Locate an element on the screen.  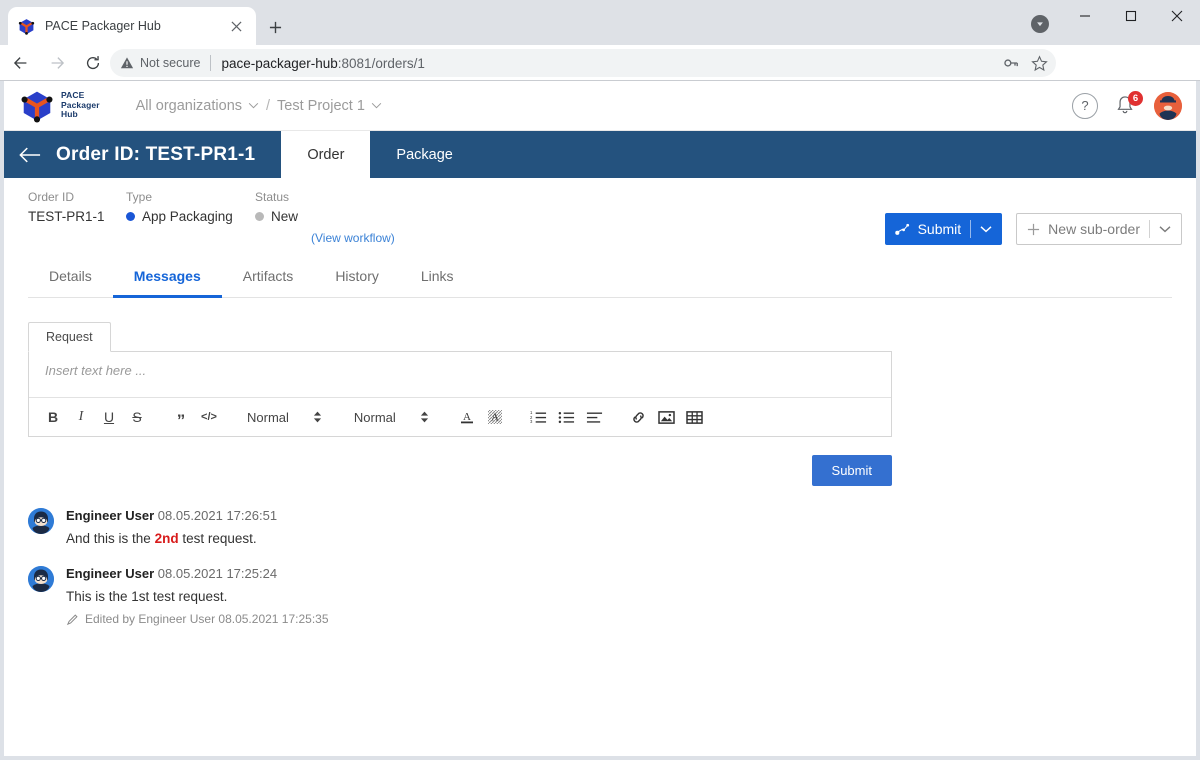
meta-order-id: Order ID TEST-PR1-1 is located at coordinates (66, 207).